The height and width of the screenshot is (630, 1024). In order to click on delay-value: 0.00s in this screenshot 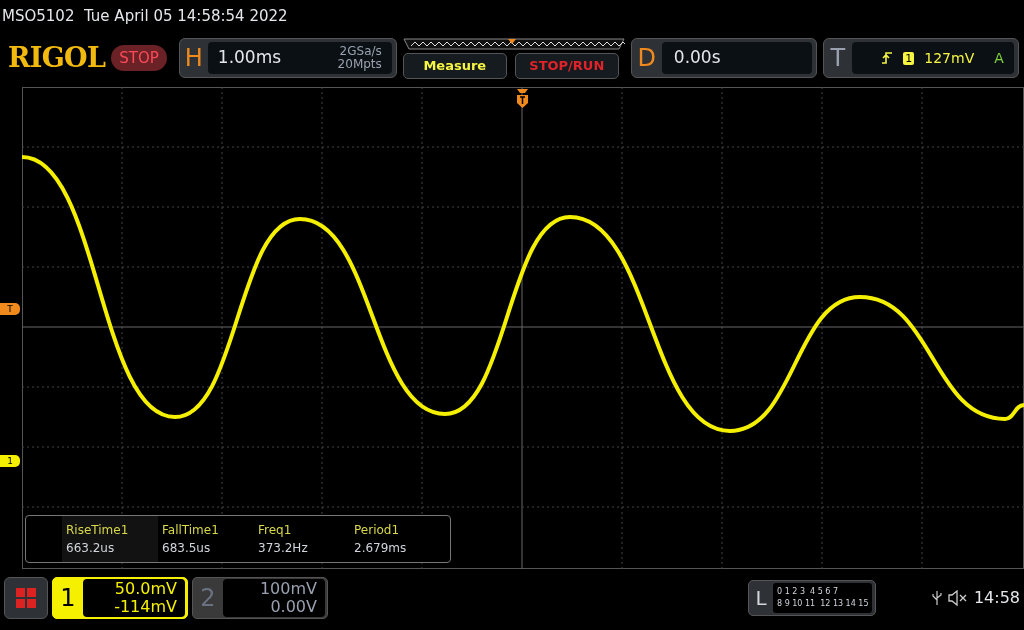, I will do `click(697, 58)`.